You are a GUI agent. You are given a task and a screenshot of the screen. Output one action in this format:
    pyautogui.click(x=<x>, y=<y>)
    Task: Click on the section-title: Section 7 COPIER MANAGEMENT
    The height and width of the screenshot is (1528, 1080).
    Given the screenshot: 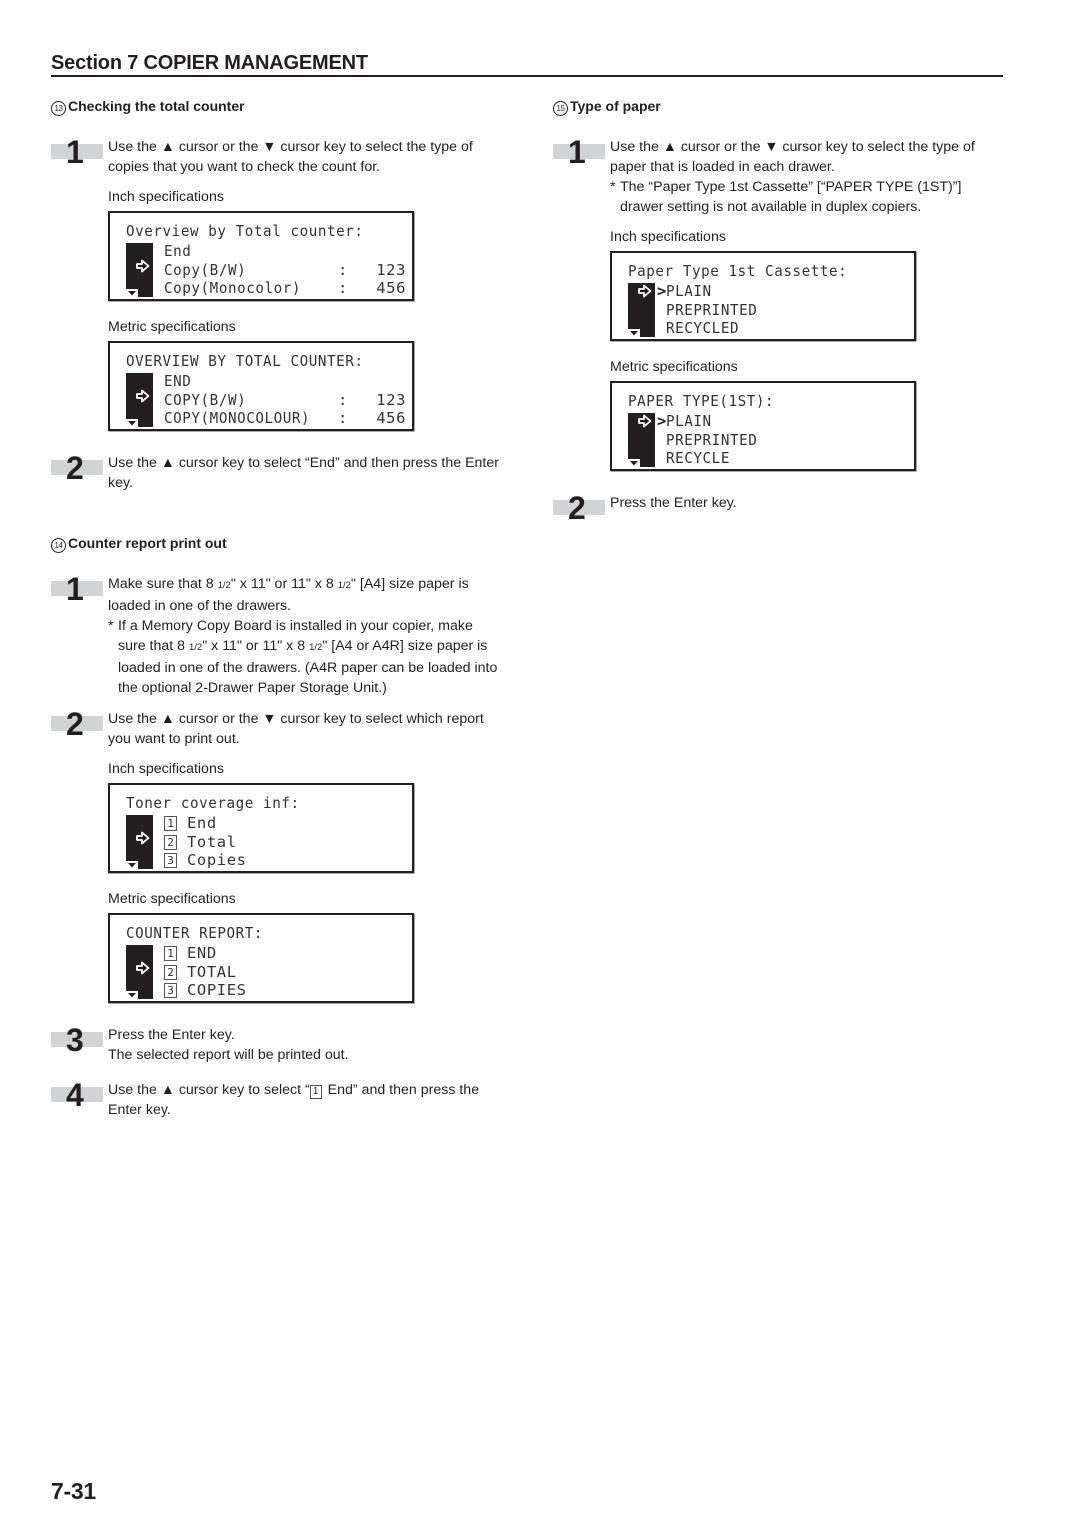 What is the action you would take?
    pyautogui.click(x=209, y=63)
    